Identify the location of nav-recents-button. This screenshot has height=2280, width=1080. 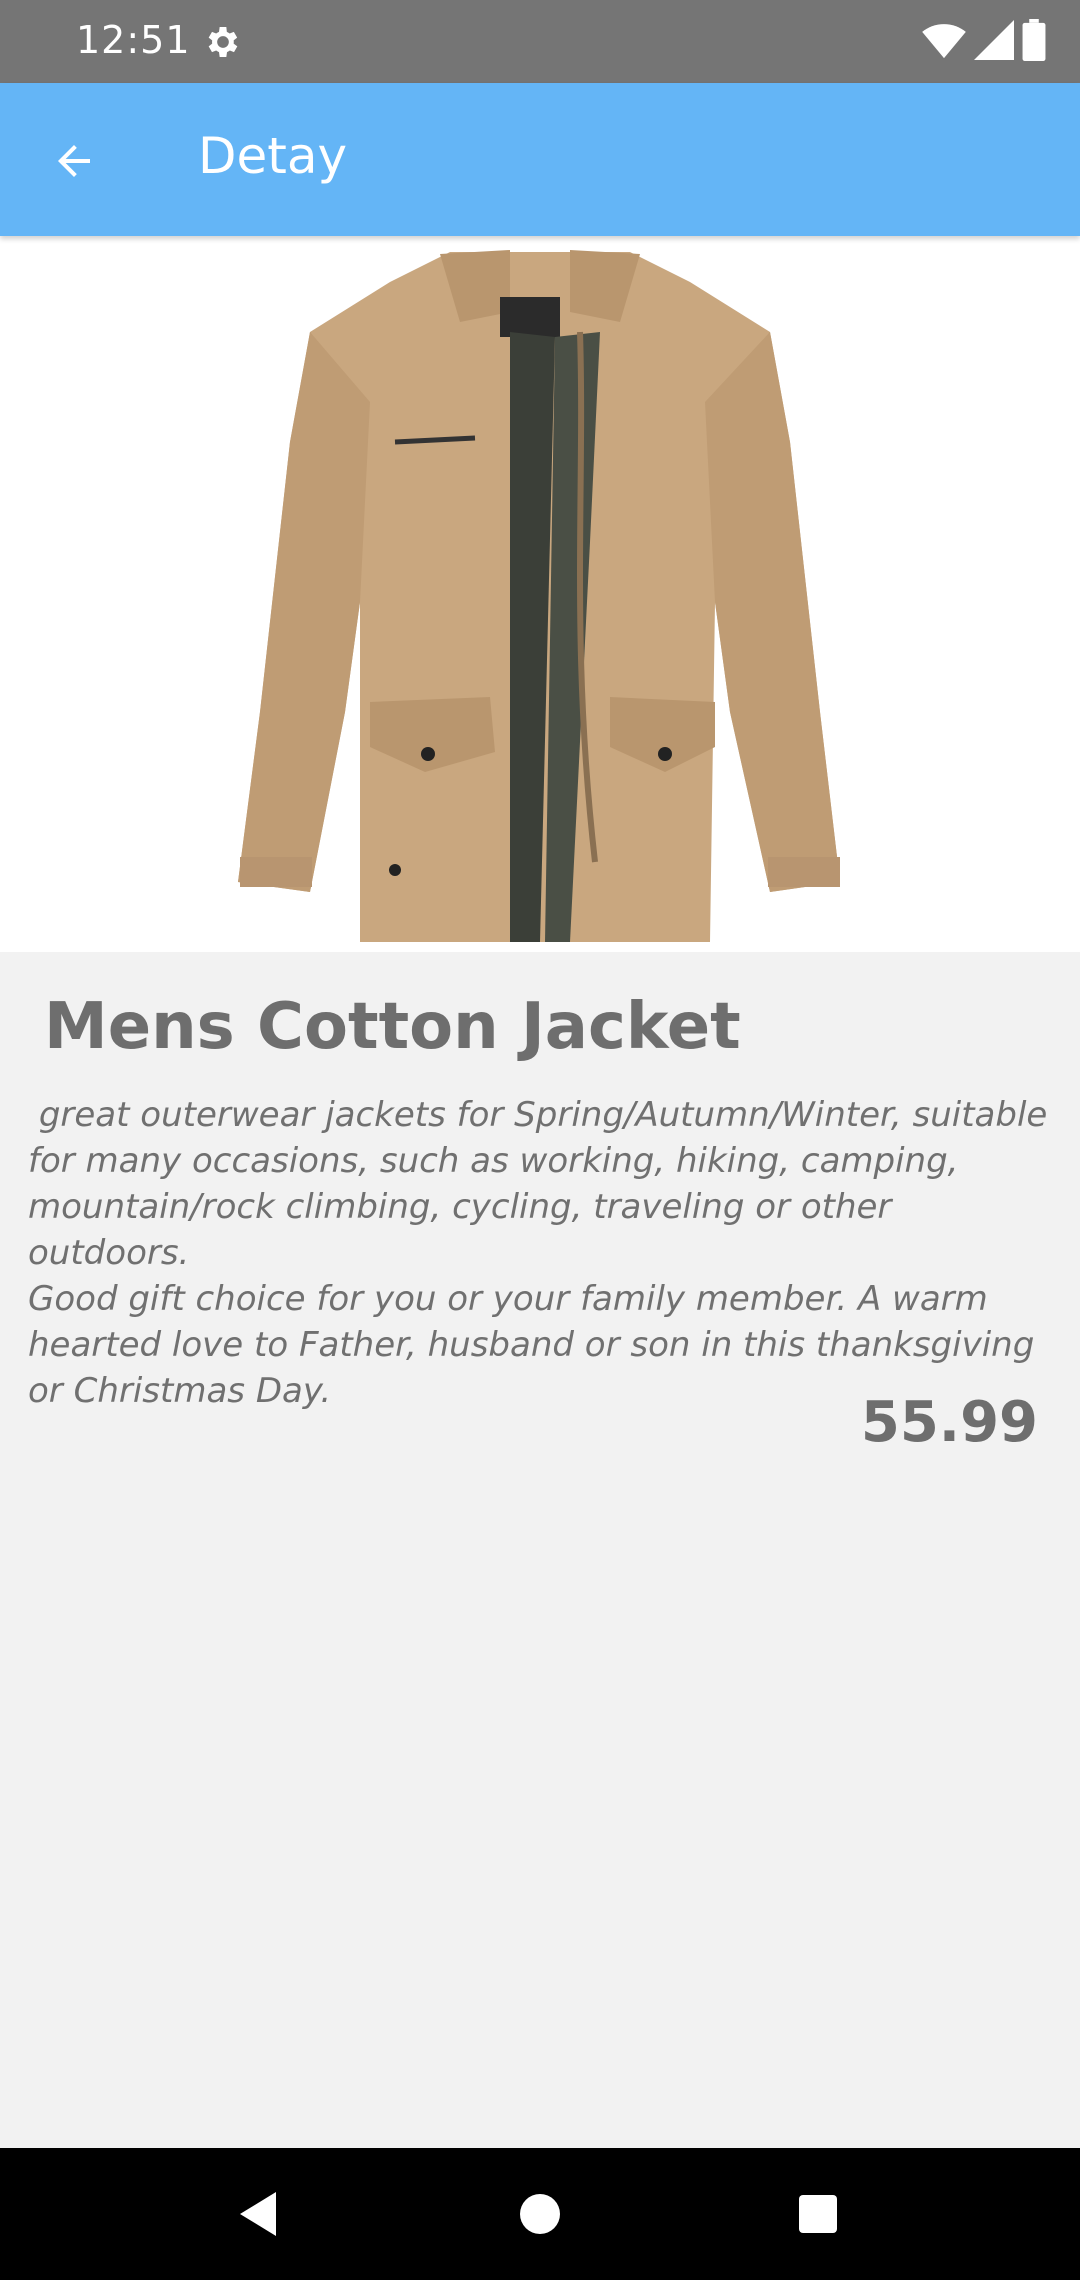
(818, 2214).